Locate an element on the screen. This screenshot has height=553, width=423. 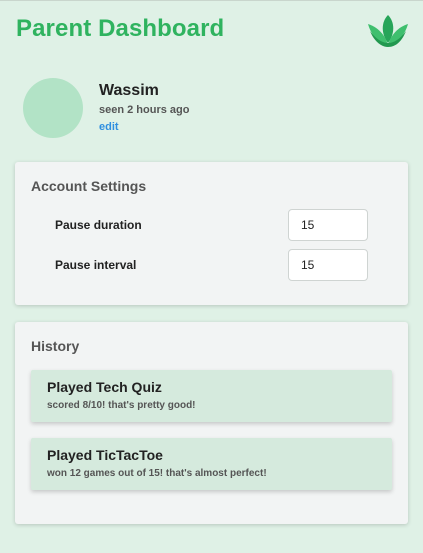
profile-name: Wassim is located at coordinates (129, 90).